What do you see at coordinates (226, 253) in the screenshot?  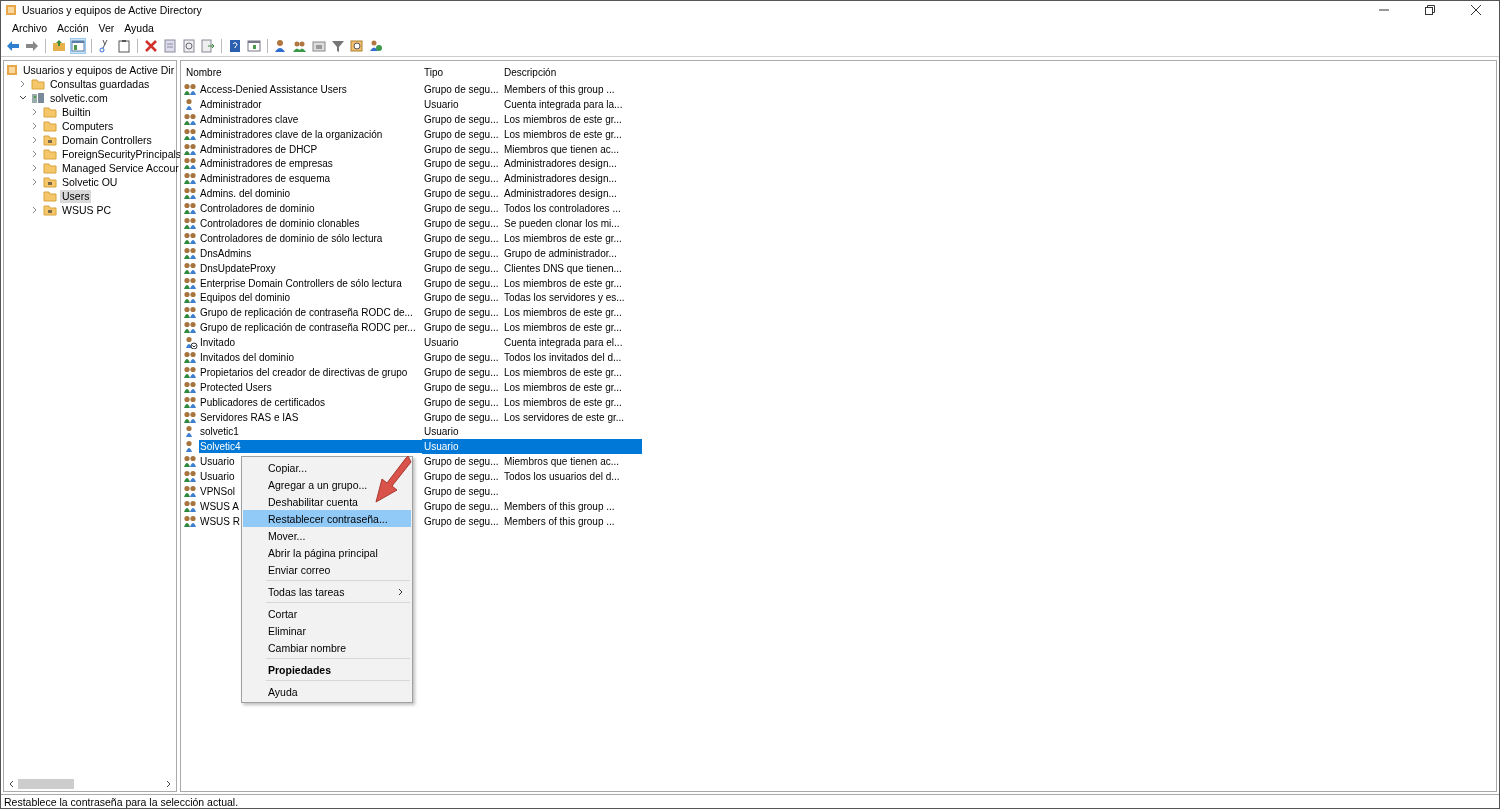 I see `table-cell: DnsAdmins` at bounding box center [226, 253].